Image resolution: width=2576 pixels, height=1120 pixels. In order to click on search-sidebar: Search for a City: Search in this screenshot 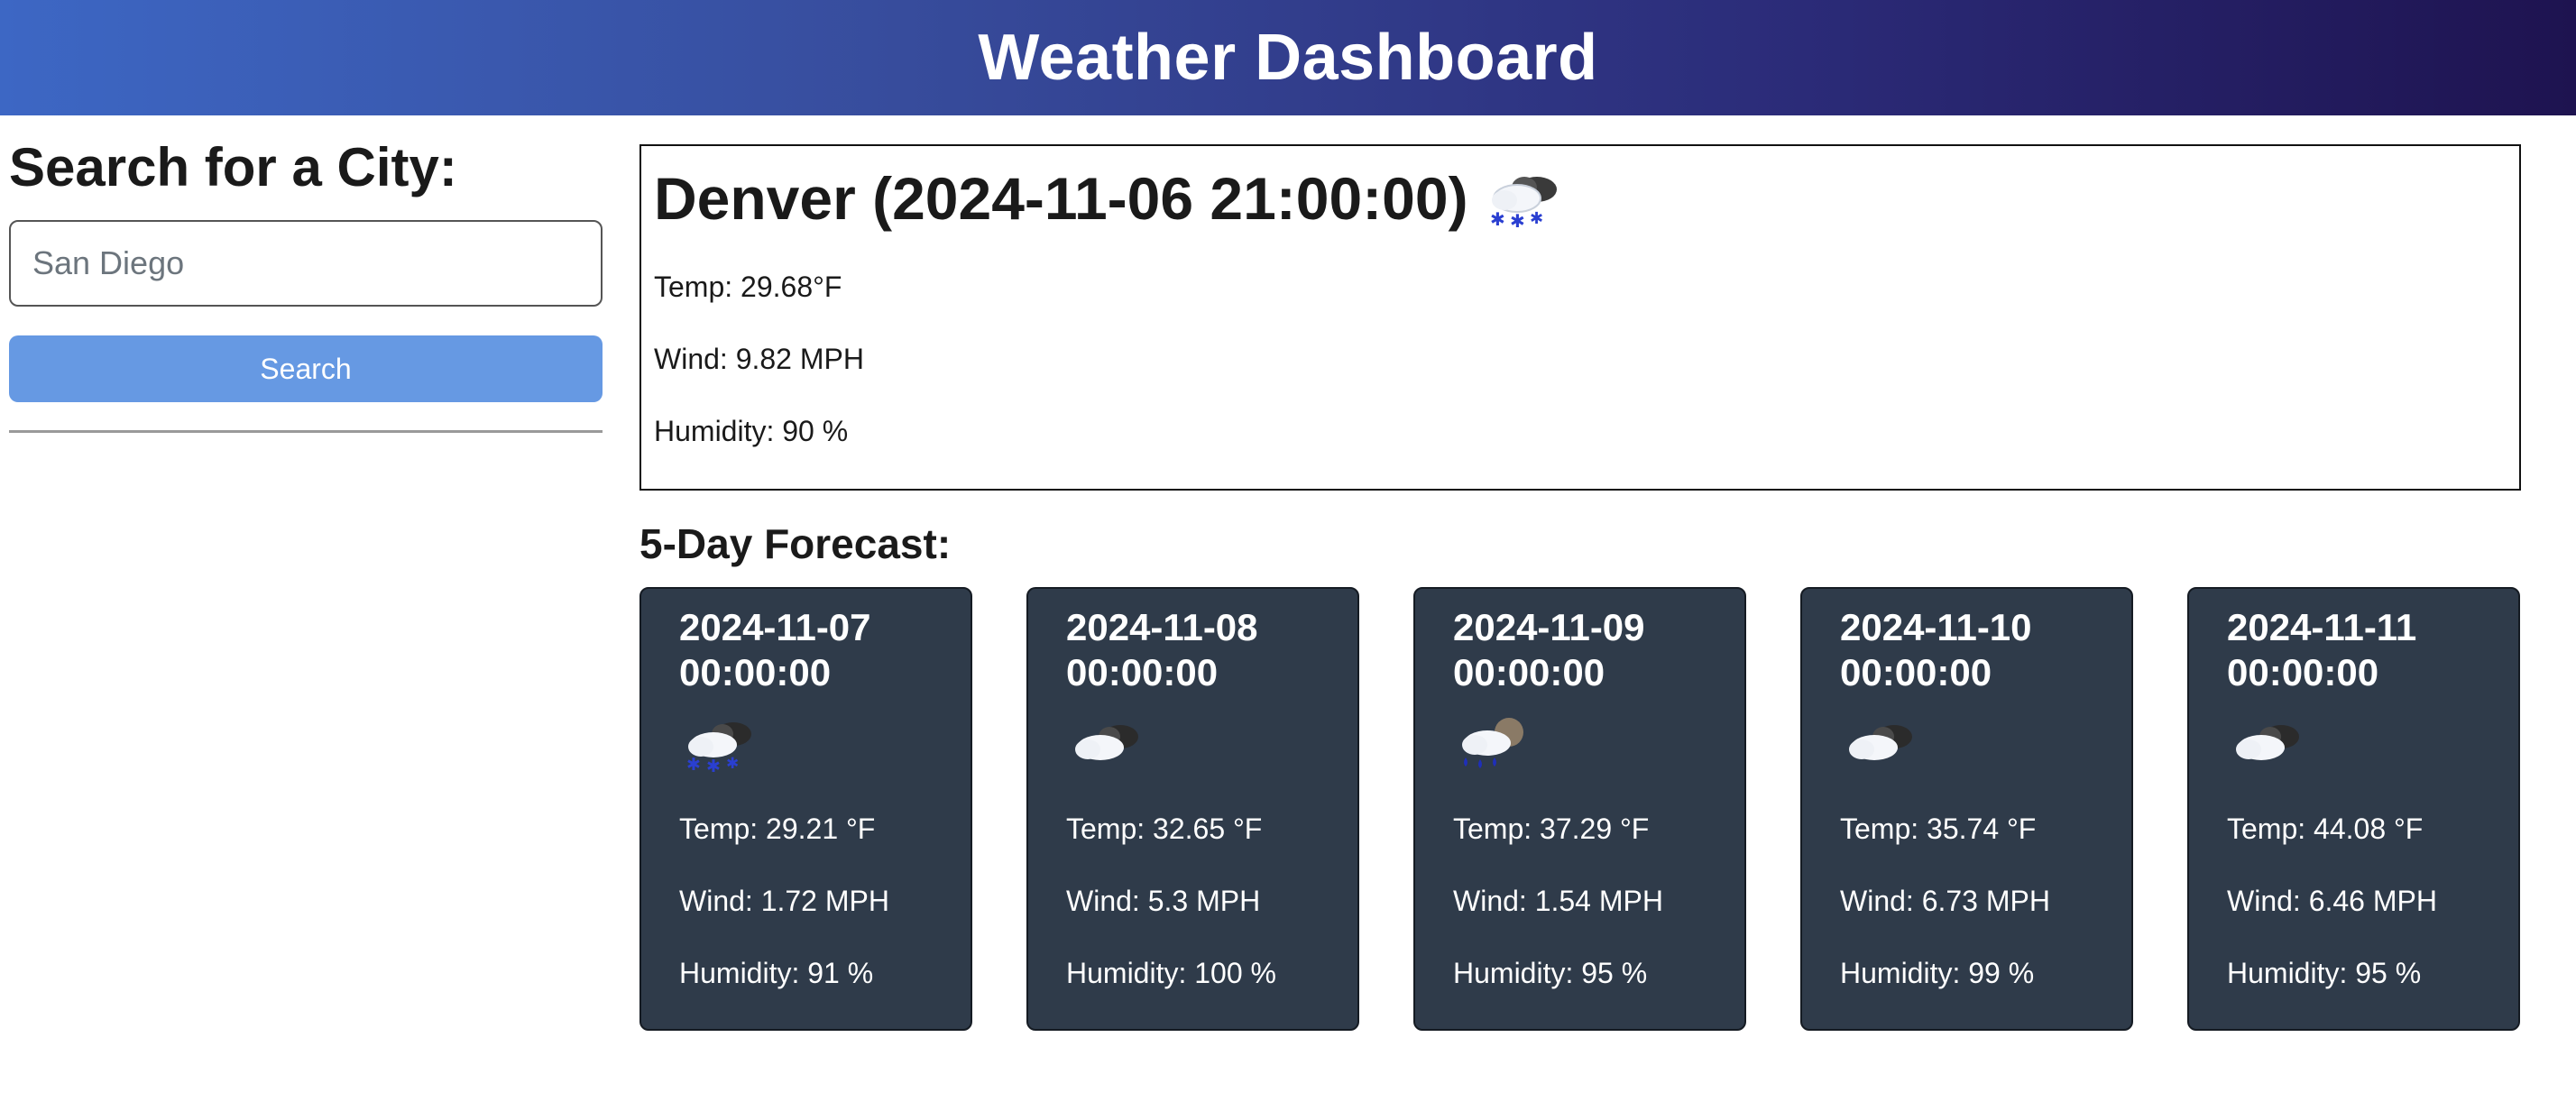, I will do `click(306, 284)`.